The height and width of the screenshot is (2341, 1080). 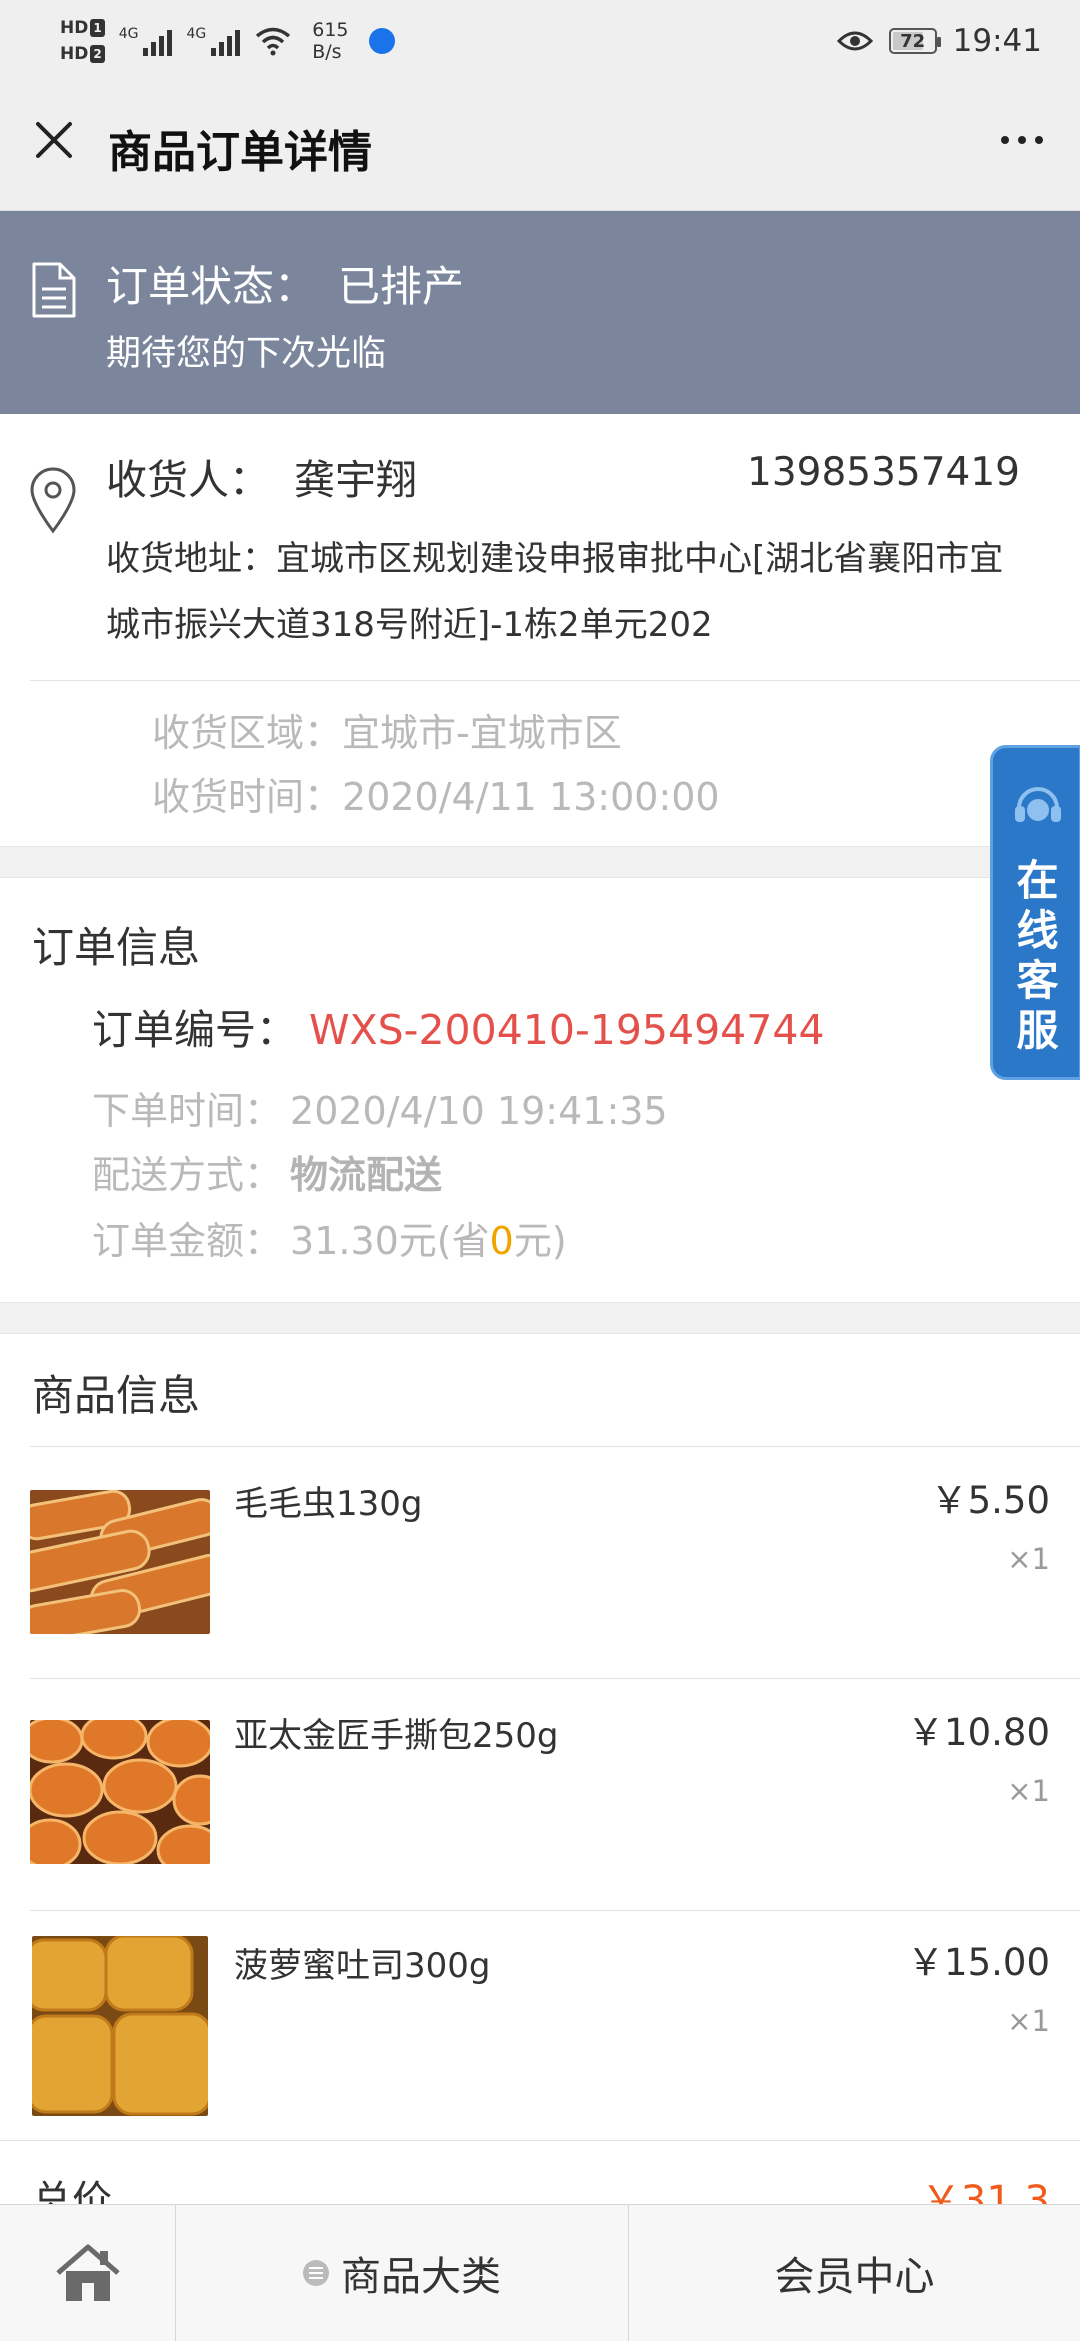 I want to click on page-title: 商品订单详情, so click(x=240, y=152).